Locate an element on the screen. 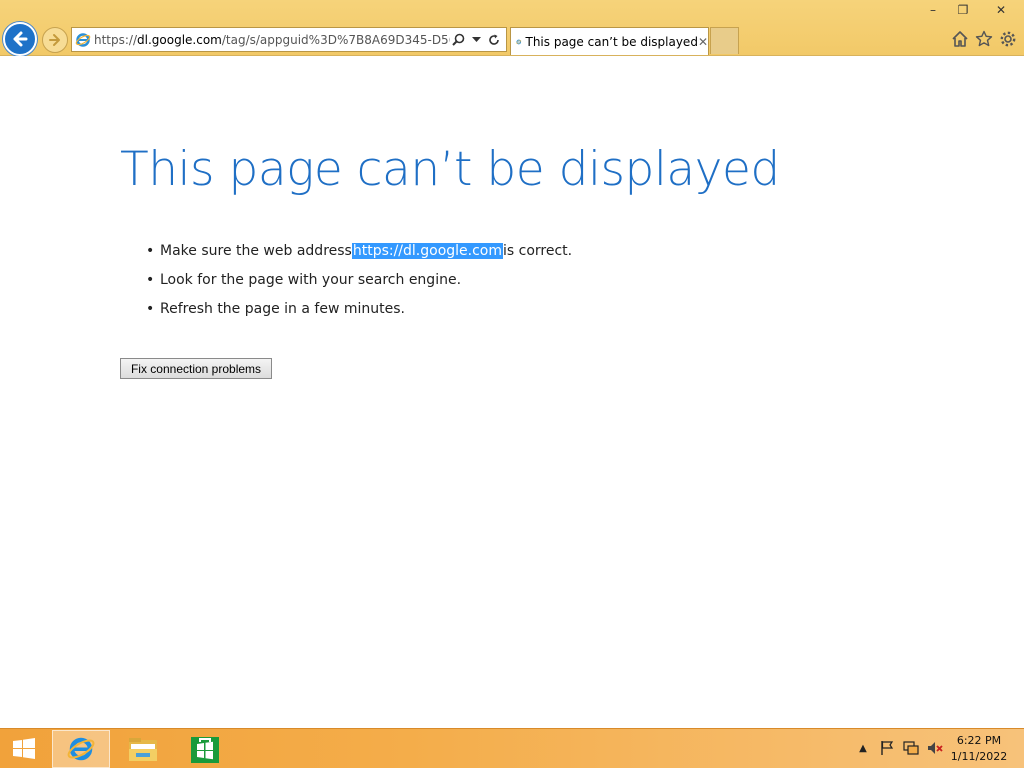 The width and height of the screenshot is (1024, 768). volume-muted-icon is located at coordinates (935, 748).